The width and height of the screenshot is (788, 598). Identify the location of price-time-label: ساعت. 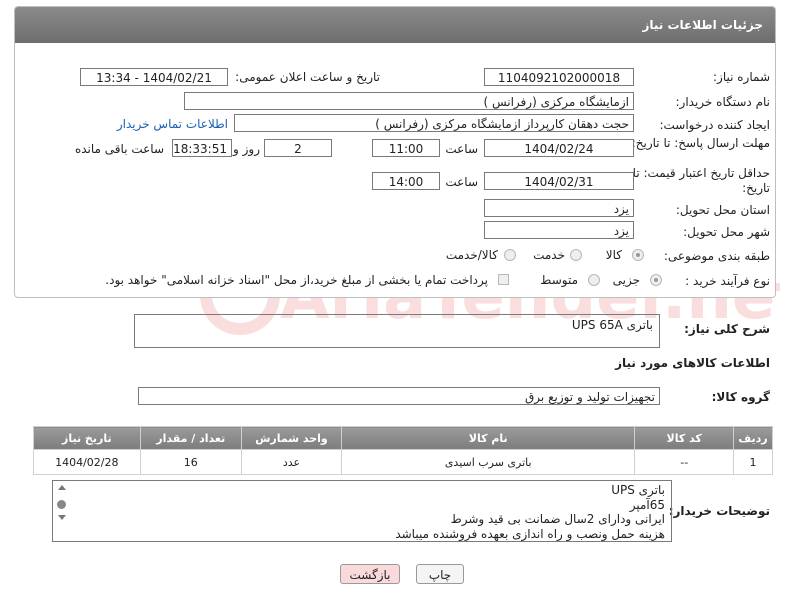
(461, 182).